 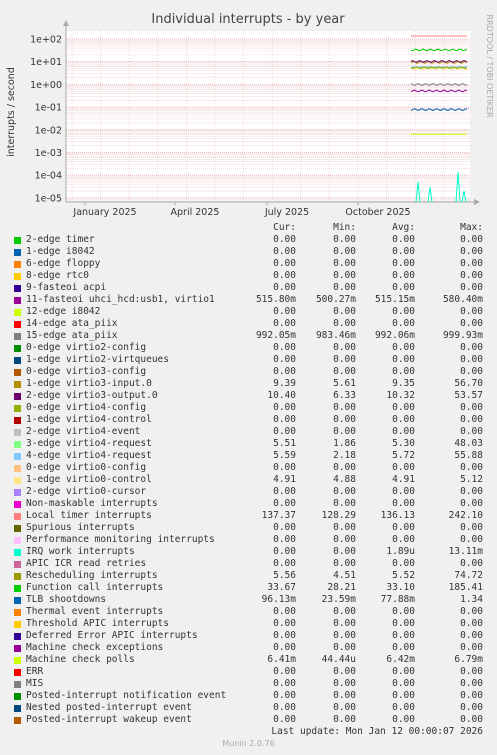 I want to click on legend-value: 77.88m, so click(x=397, y=599).